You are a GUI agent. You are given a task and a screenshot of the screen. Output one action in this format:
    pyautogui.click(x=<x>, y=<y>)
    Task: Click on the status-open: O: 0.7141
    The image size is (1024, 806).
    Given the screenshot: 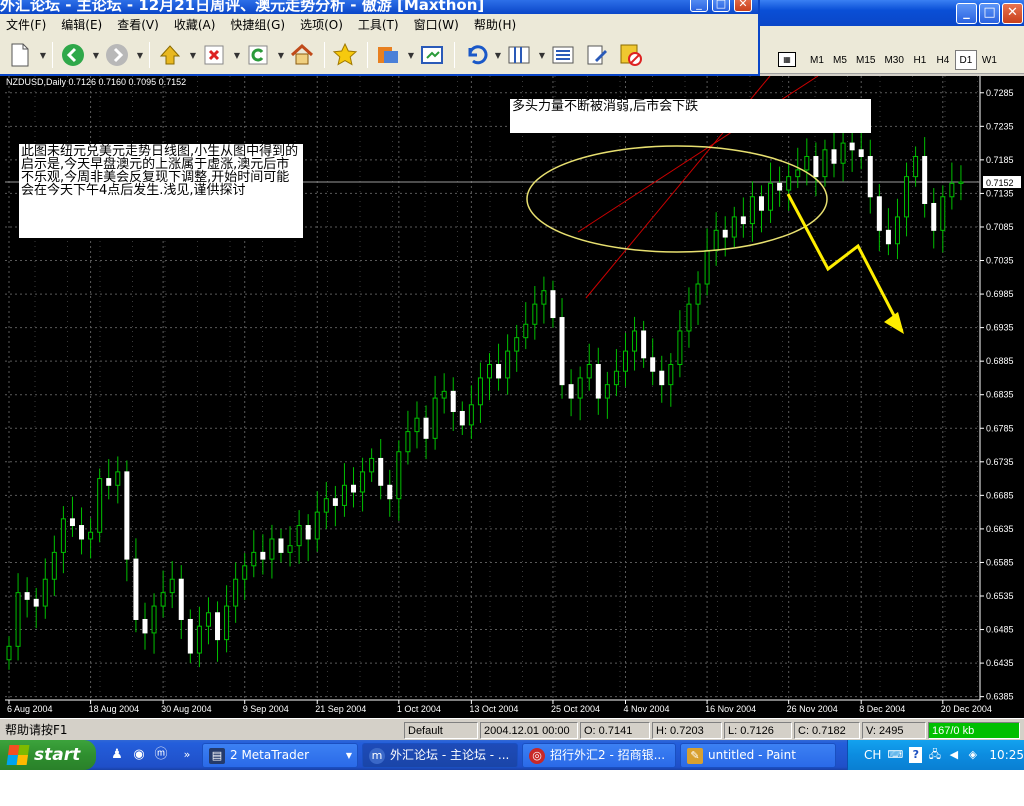 What is the action you would take?
    pyautogui.click(x=615, y=730)
    